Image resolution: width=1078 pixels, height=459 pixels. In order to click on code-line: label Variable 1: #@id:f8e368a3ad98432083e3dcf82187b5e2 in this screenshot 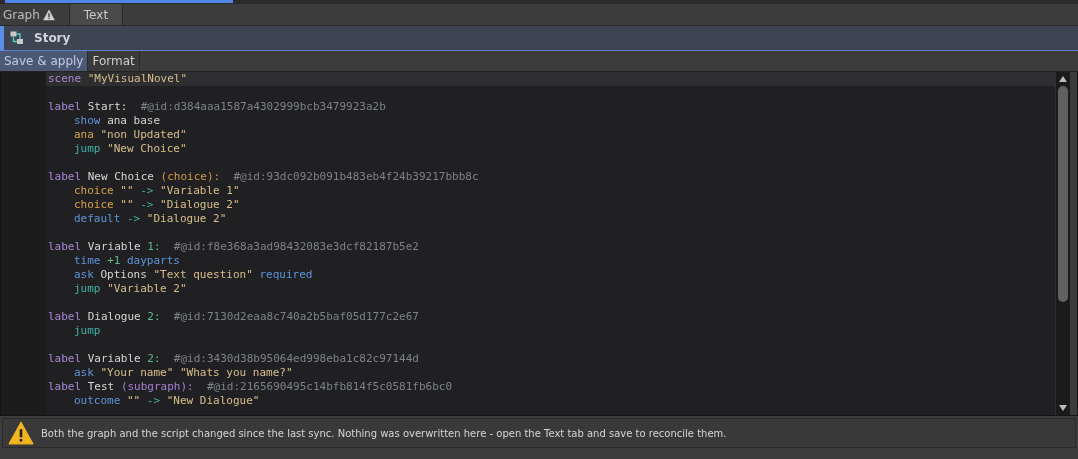, I will do `click(233, 247)`.